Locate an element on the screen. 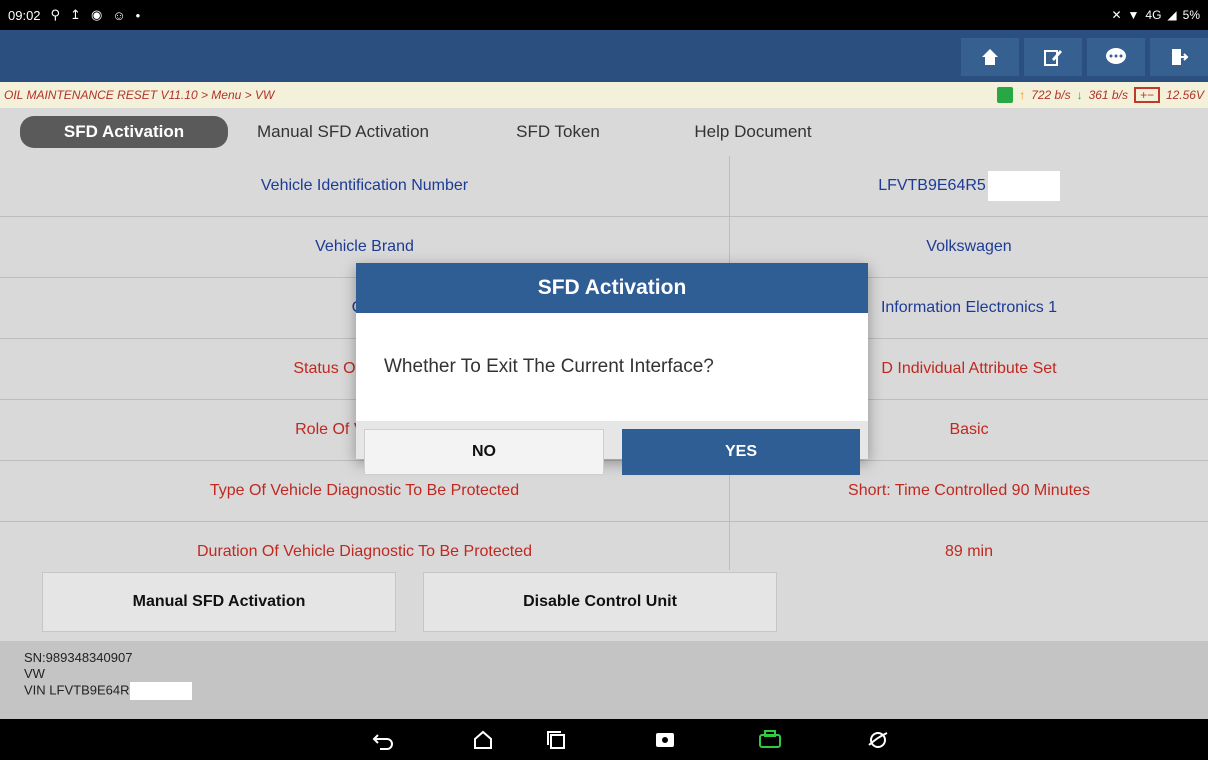  dialog-title: SFD Activation is located at coordinates (612, 288).